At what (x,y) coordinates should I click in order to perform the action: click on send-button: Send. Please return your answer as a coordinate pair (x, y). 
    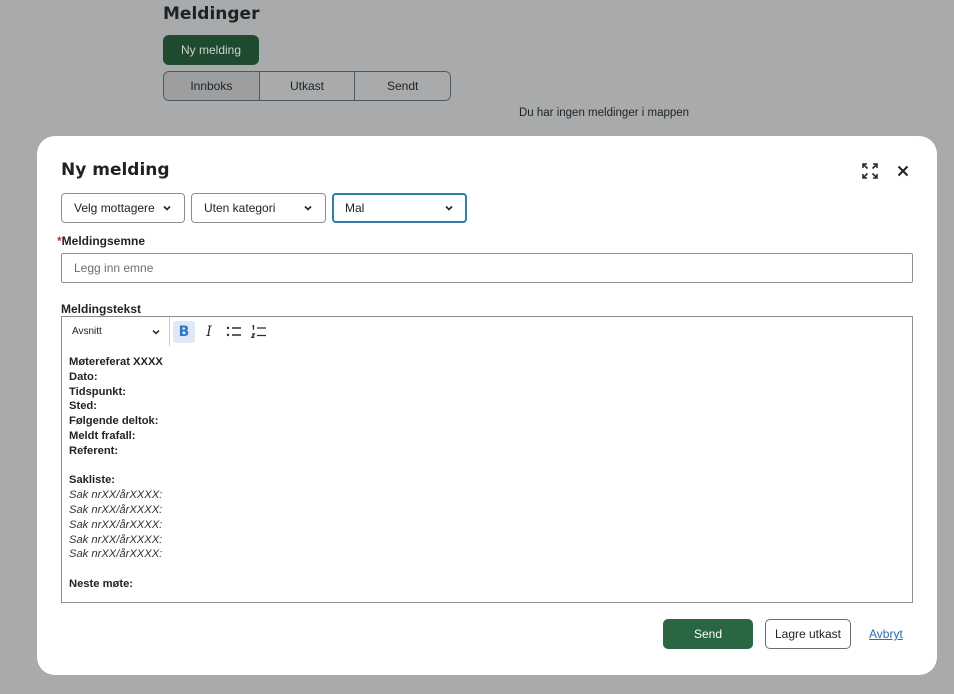
    Looking at the image, I should click on (708, 634).